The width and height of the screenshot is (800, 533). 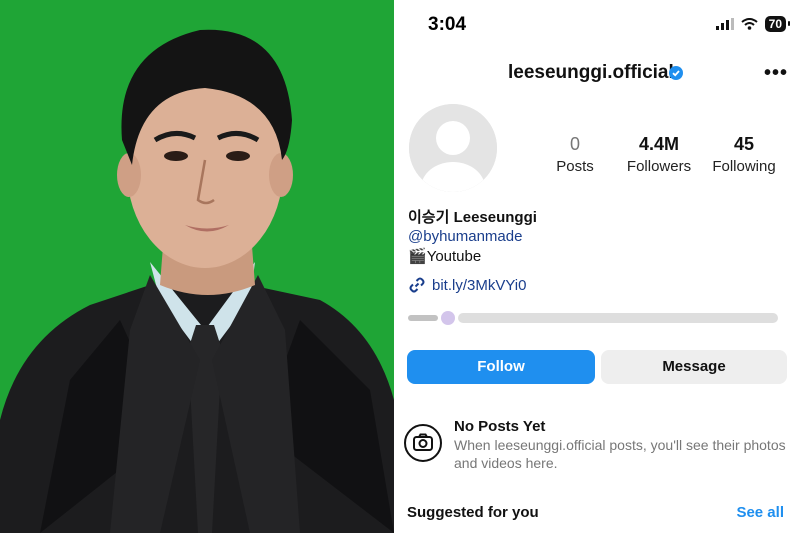 I want to click on bio-mention-link: @byhumanmade, so click(x=465, y=236).